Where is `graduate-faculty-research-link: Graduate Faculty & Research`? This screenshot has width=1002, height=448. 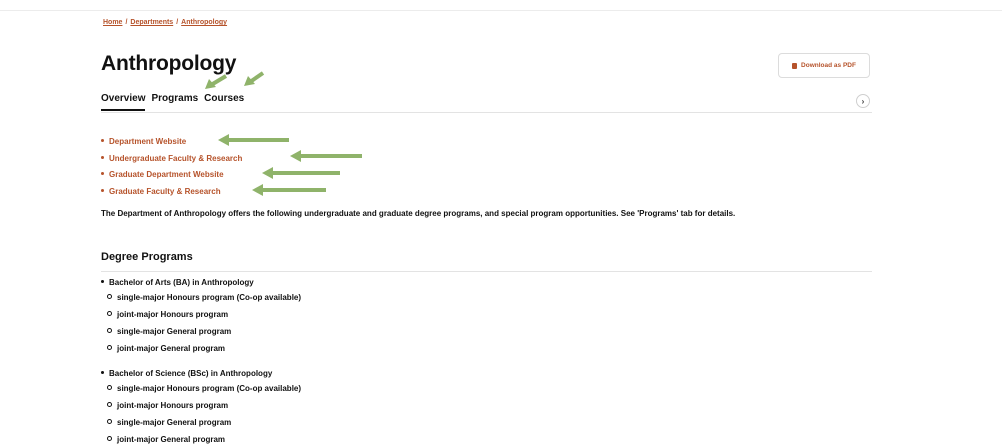 graduate-faculty-research-link: Graduate Faculty & Research is located at coordinates (165, 191).